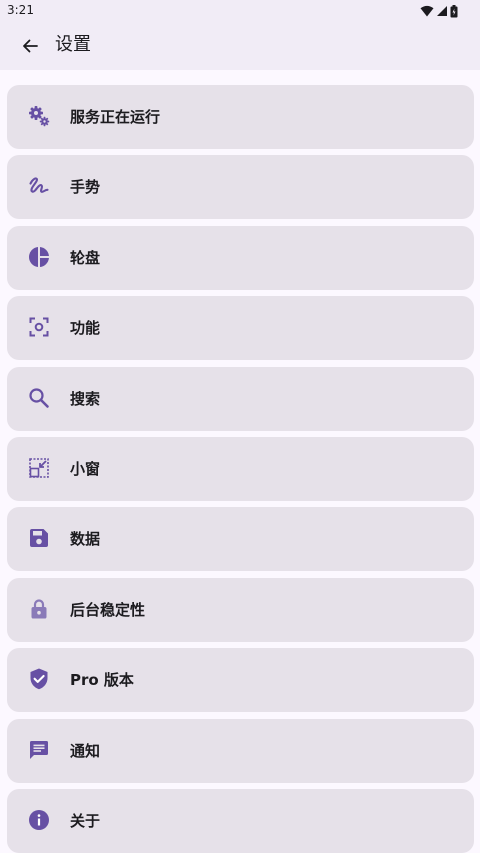 The width and height of the screenshot is (480, 853). Describe the element at coordinates (39, 468) in the screenshot. I see `picture-in-picture-icon` at that location.